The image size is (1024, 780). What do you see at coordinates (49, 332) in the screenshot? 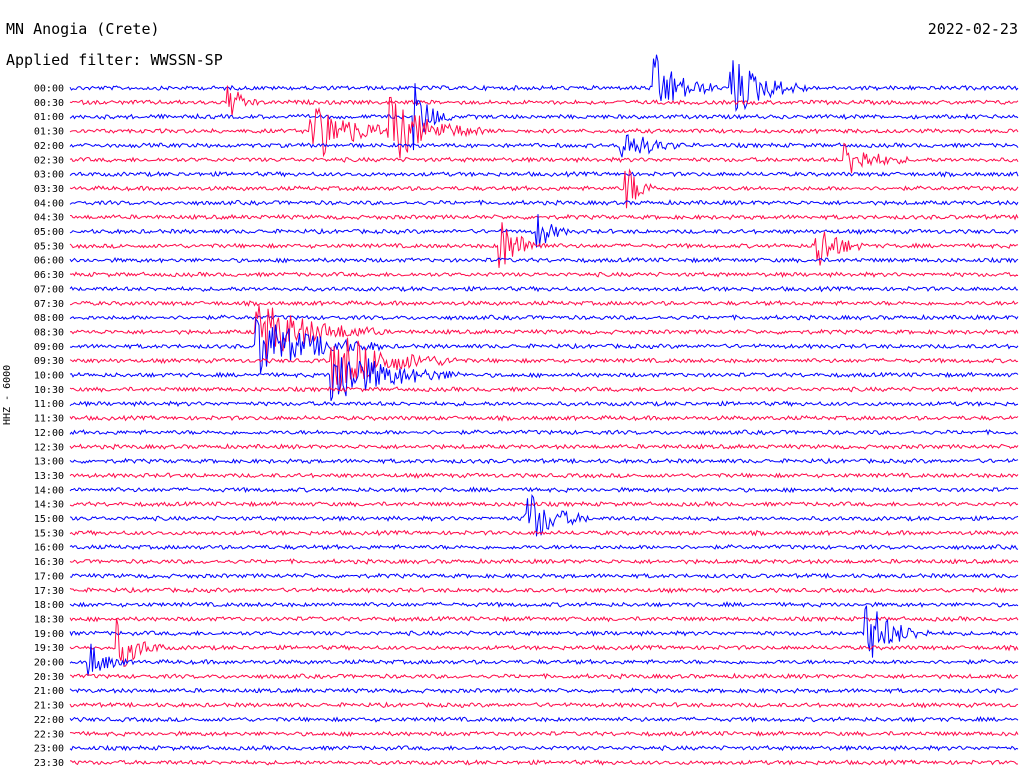
I see `row-time-label: 08:30` at bounding box center [49, 332].